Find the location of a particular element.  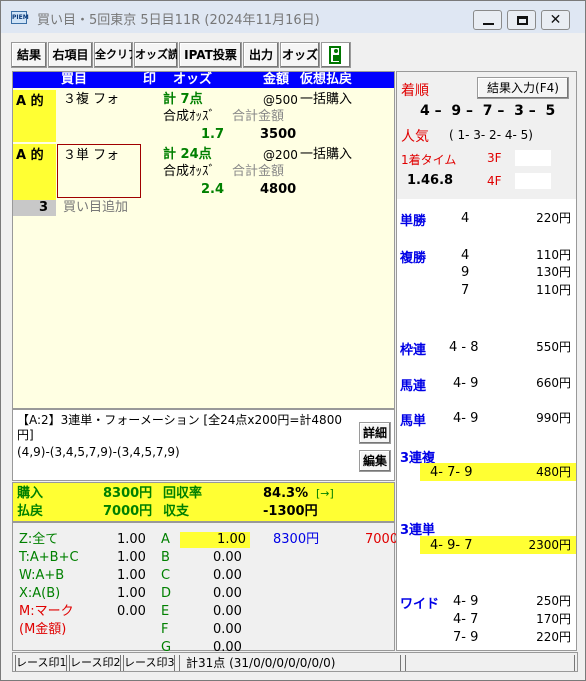

close-button: ✕ is located at coordinates (555, 20).